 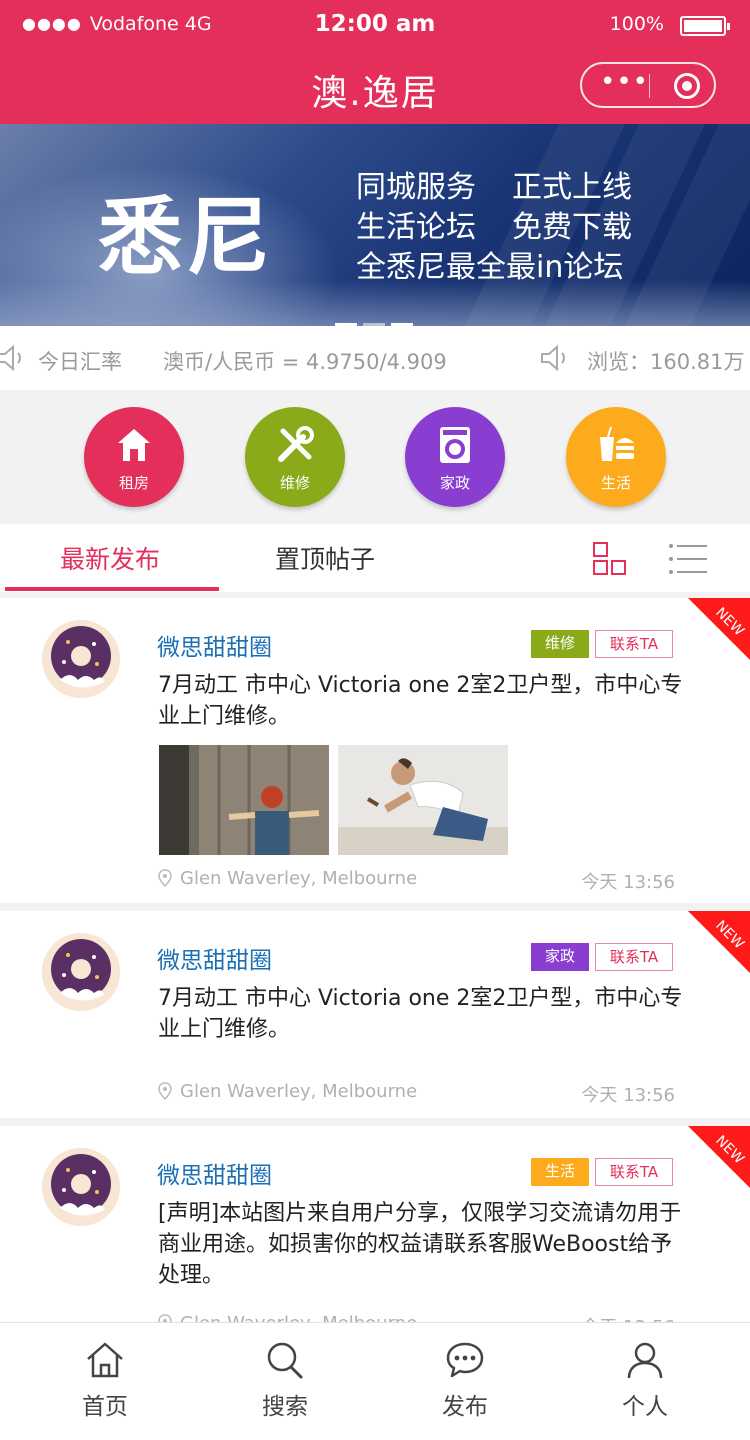 I want to click on category-label: 租房, so click(x=133, y=483).